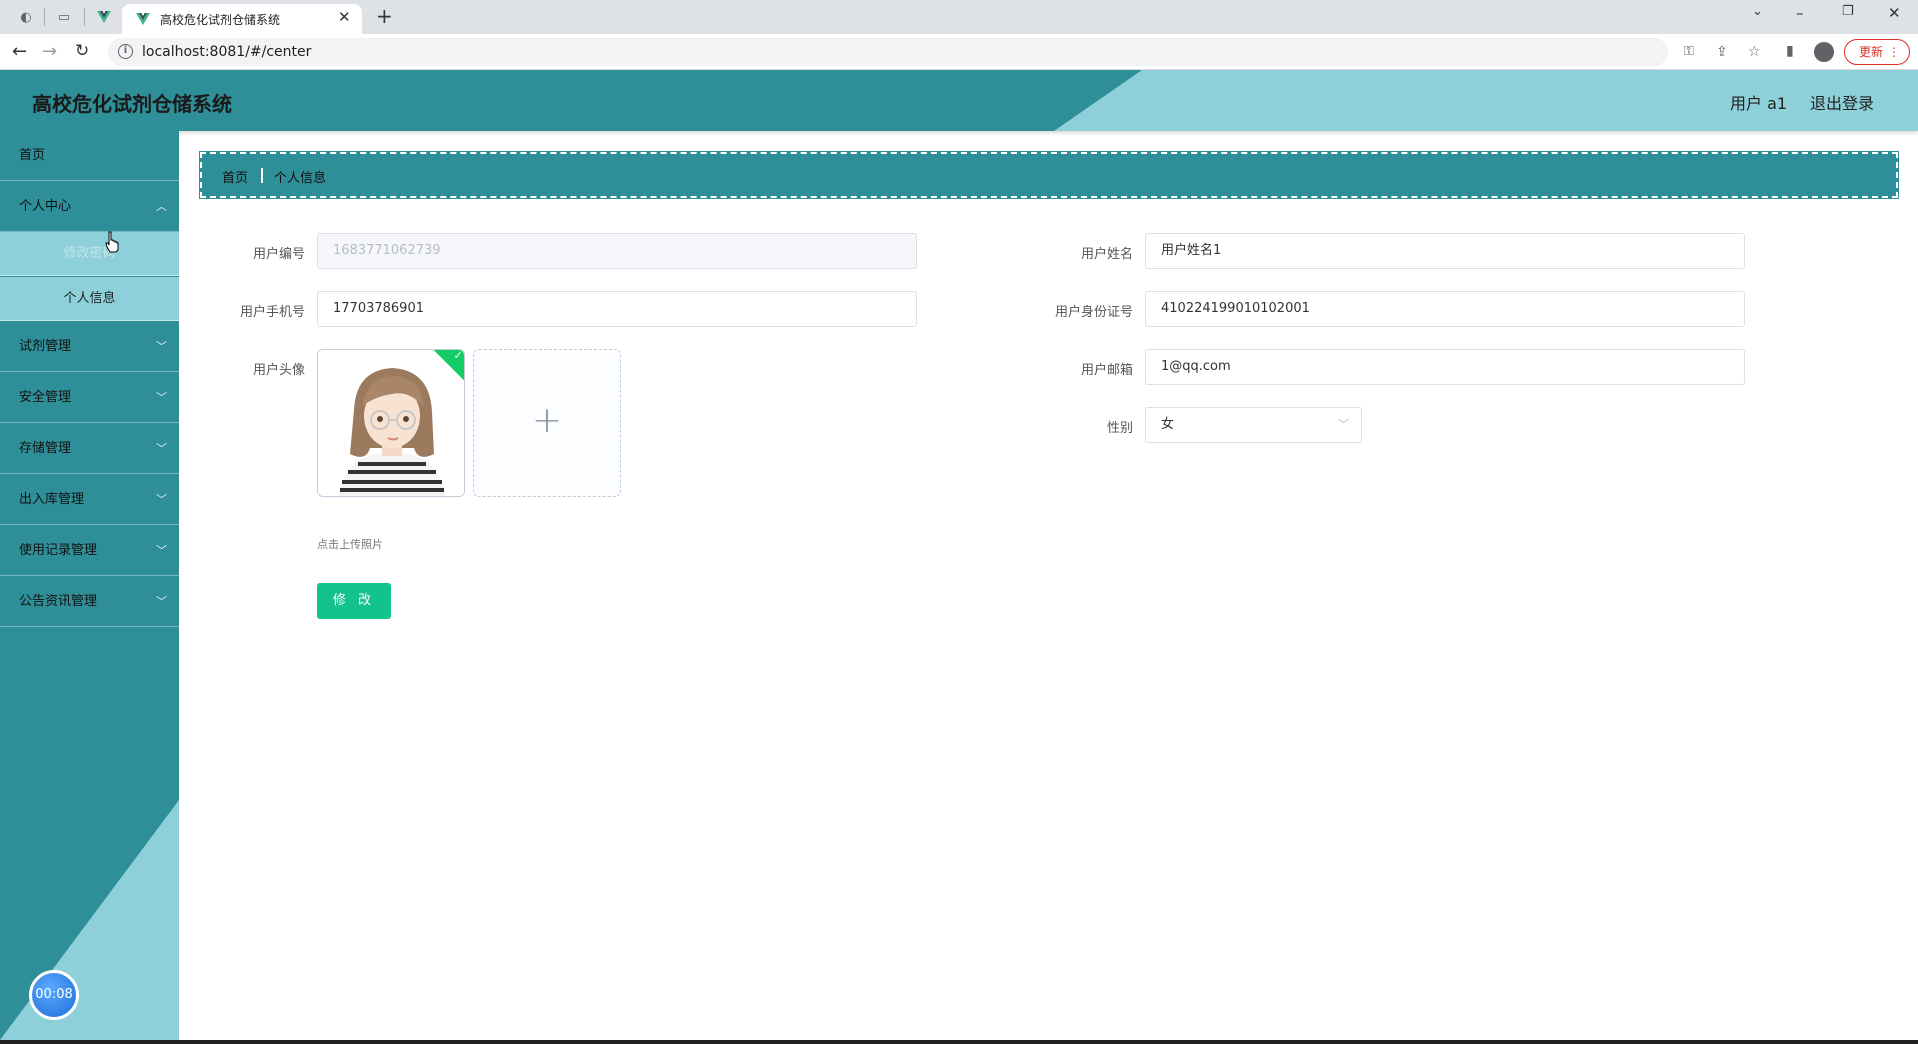 This screenshot has height=1044, width=1918. I want to click on current-user: 用户 a1, so click(1759, 103).